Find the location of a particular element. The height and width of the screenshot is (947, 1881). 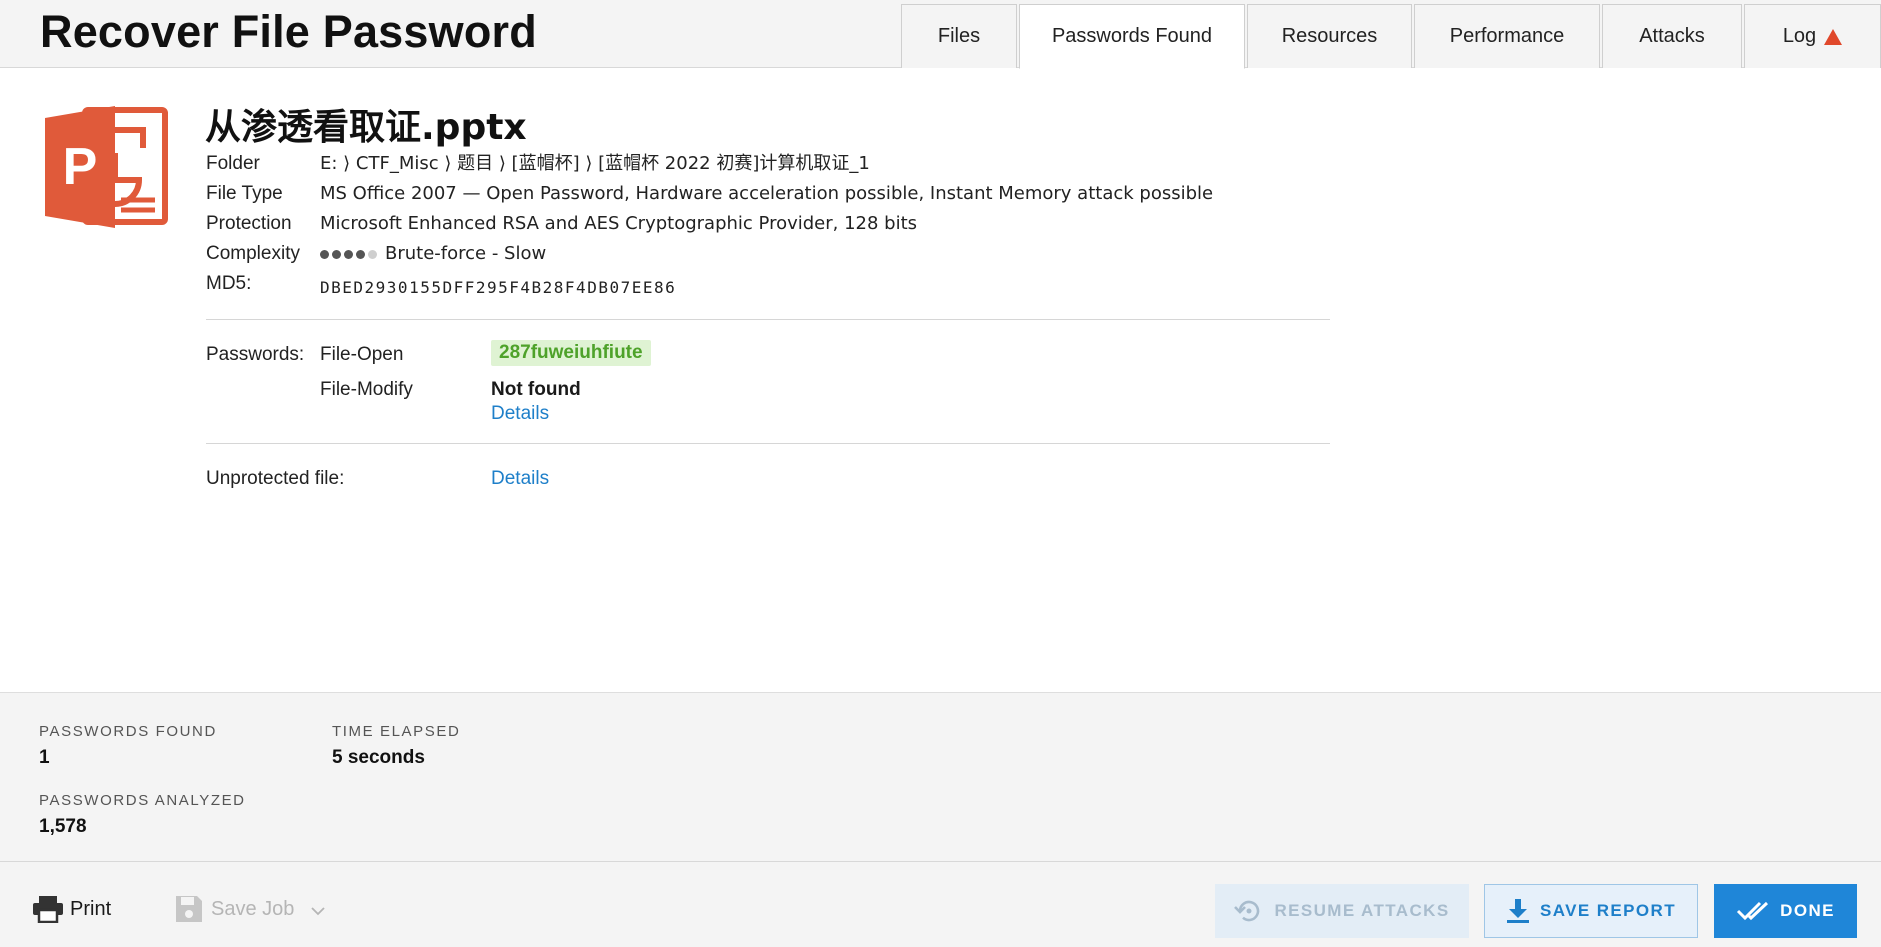

powerpoint-icon: P is located at coordinates (106, 167).